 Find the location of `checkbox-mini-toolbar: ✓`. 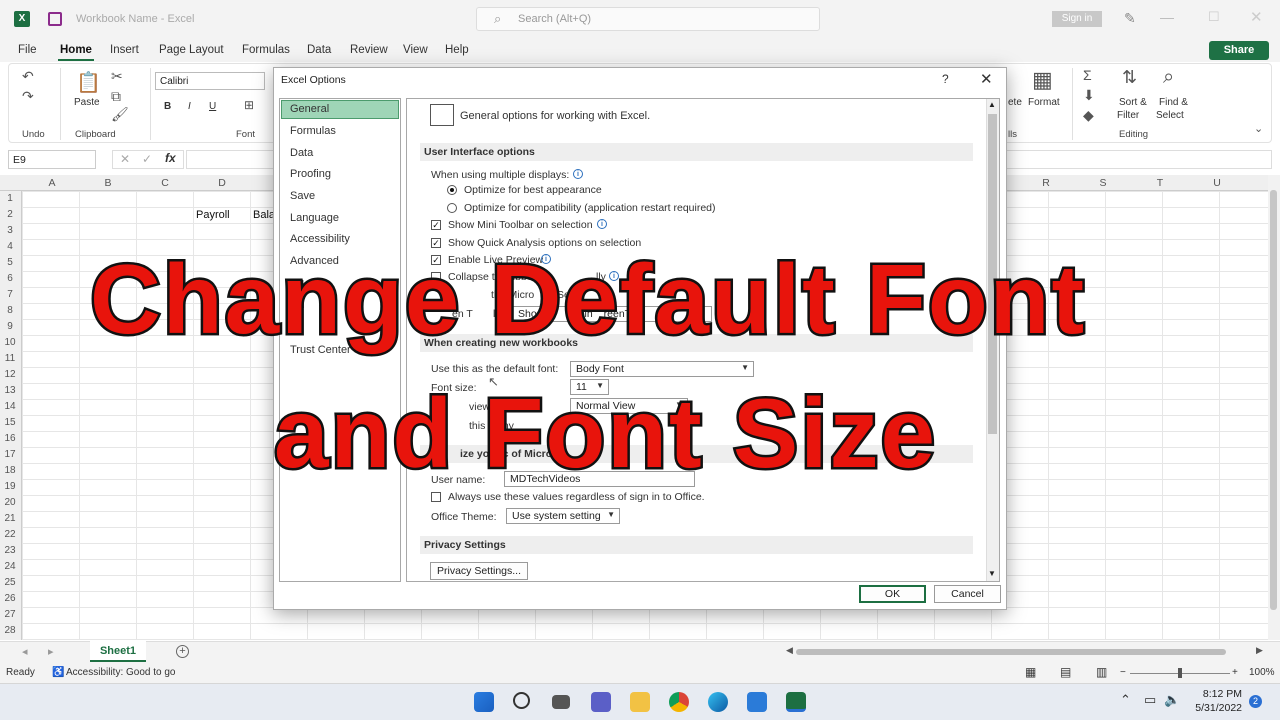

checkbox-mini-toolbar: ✓ is located at coordinates (436, 225).